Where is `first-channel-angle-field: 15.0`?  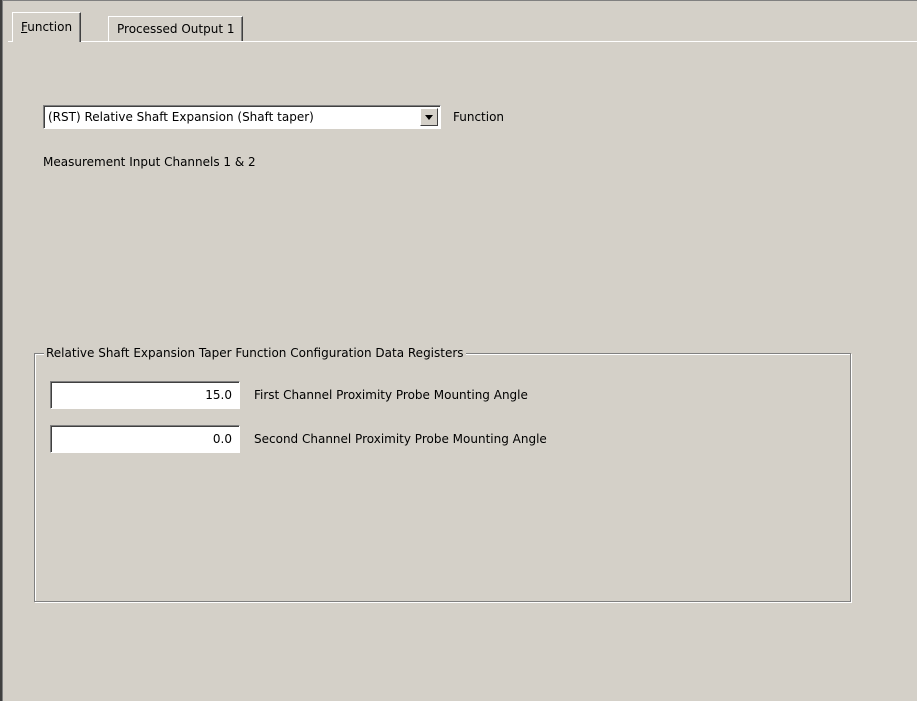
first-channel-angle-field: 15.0 is located at coordinates (145, 395).